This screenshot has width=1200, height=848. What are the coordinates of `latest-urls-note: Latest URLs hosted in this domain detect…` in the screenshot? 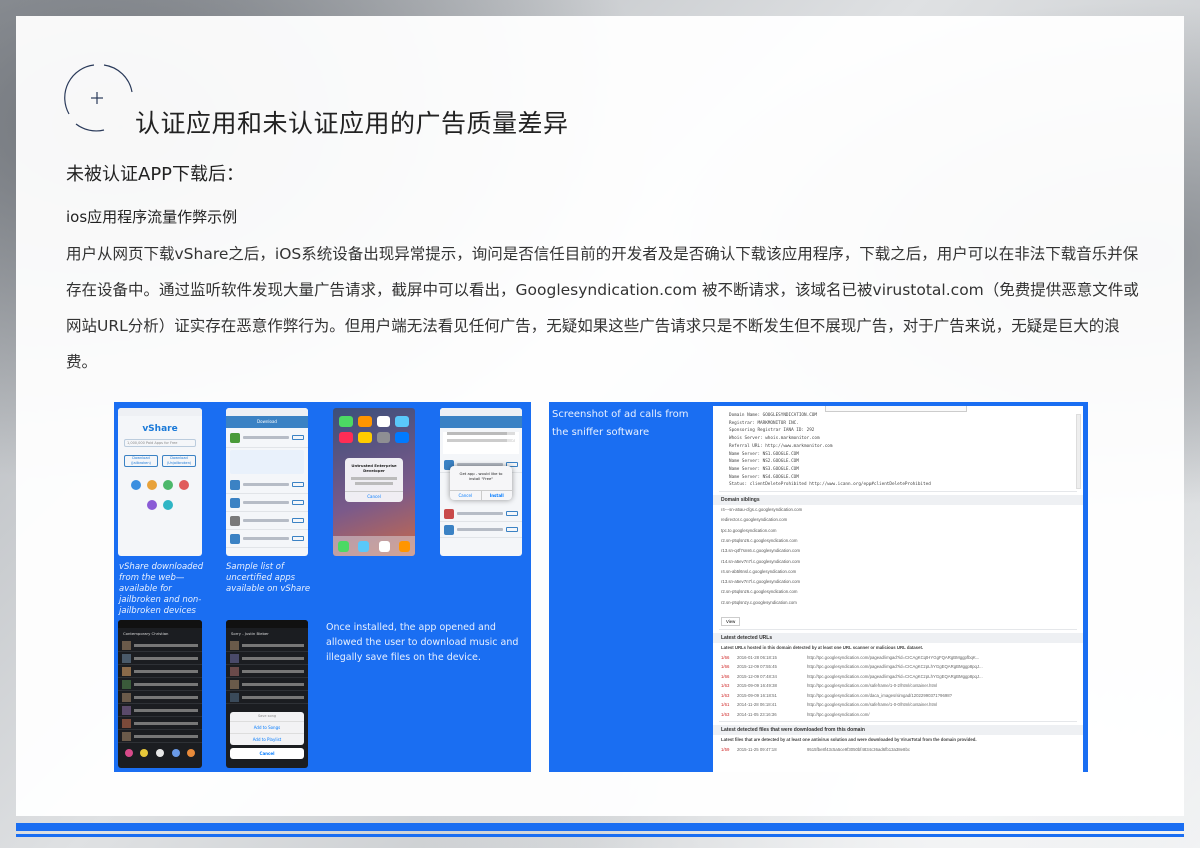 It's located at (822, 647).